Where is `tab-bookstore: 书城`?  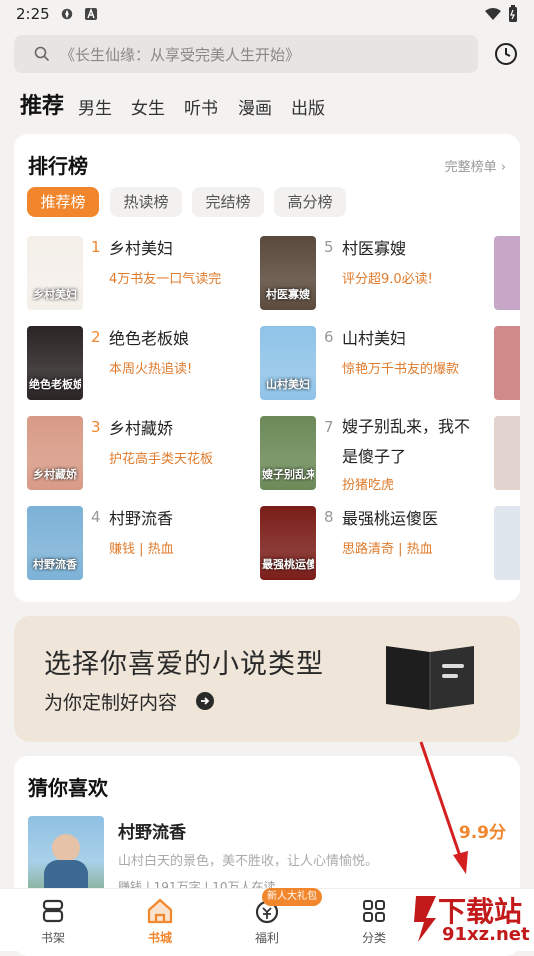
tab-bookstore: 书城 is located at coordinates (160, 920).